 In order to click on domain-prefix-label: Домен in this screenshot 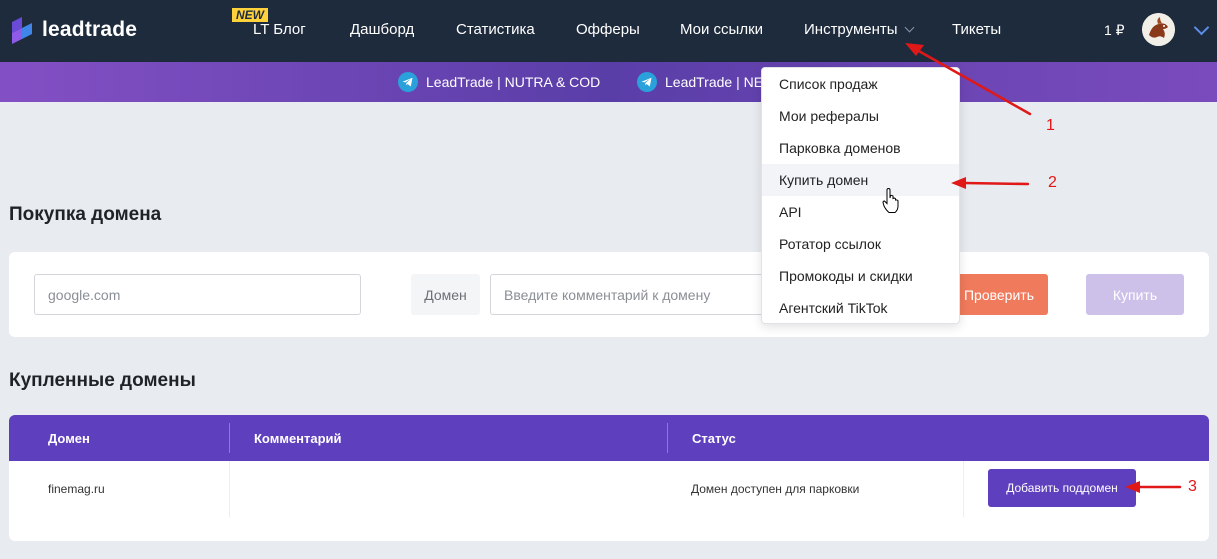, I will do `click(445, 294)`.